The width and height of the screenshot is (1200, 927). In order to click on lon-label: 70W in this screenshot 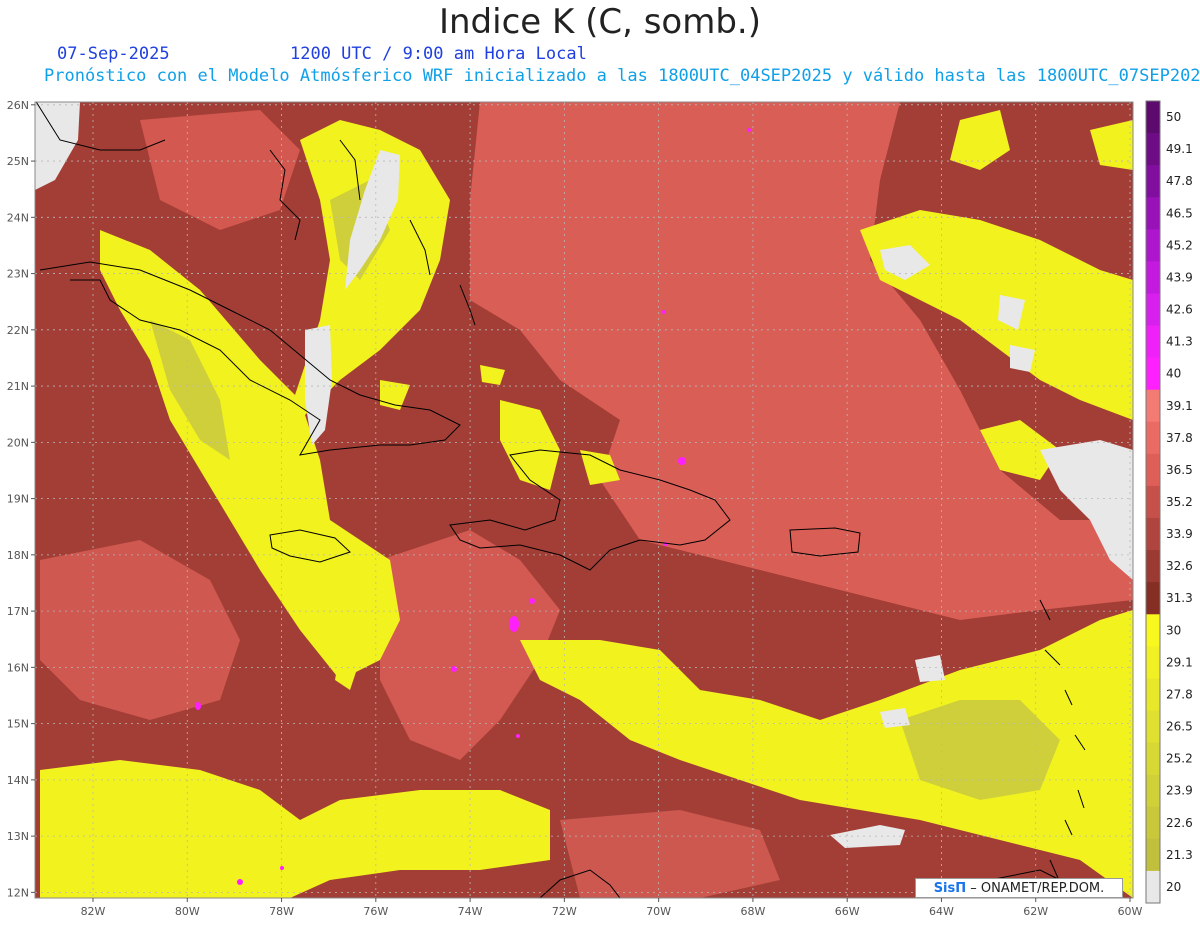, I will do `click(658, 911)`.